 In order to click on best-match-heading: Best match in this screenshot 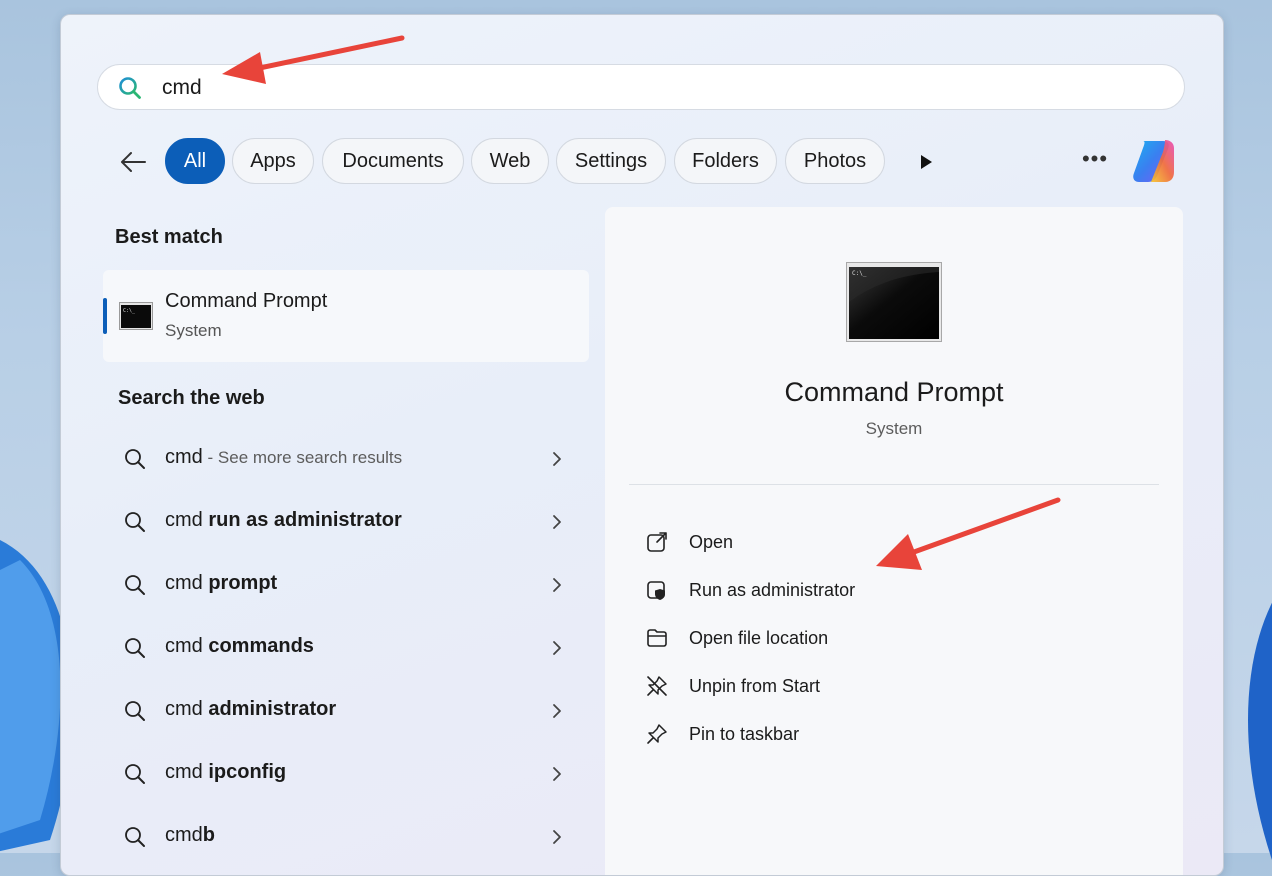, I will do `click(169, 237)`.